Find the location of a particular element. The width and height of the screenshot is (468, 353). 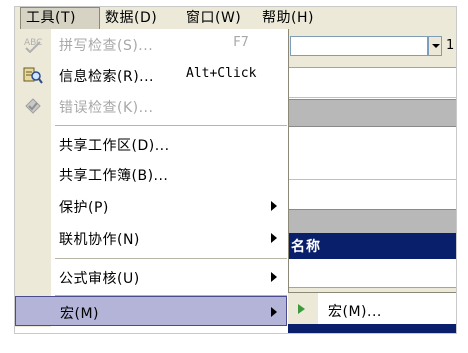

menu-tools: 工具(T) is located at coordinates (60, 18).